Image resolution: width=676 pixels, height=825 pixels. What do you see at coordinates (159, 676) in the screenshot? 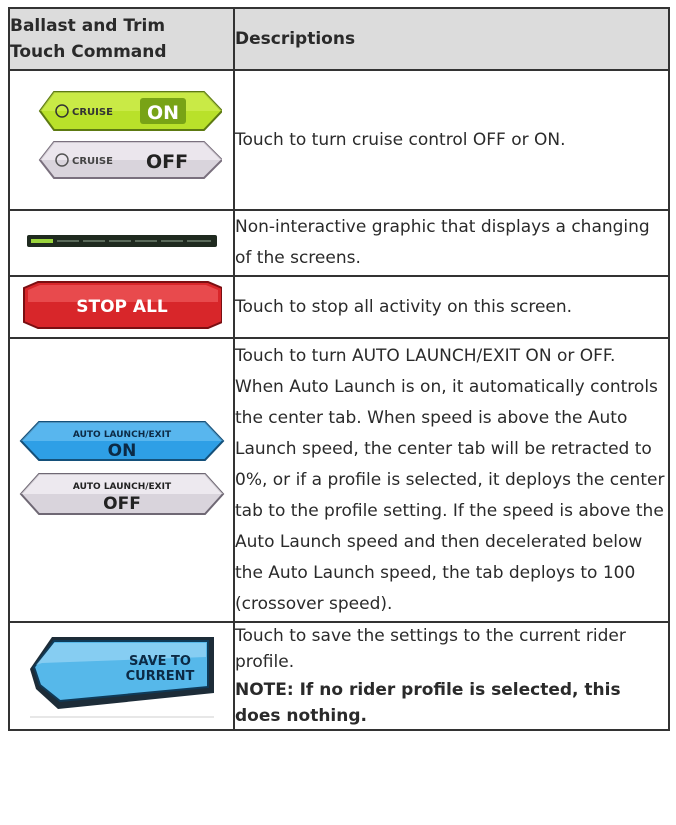
I see `save-label-line2: CURRENT` at bounding box center [159, 676].